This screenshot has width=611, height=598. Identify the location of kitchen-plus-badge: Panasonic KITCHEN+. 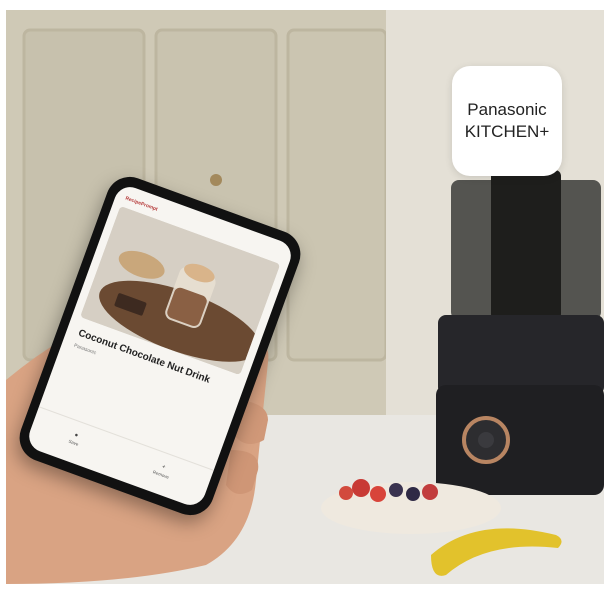
(507, 121).